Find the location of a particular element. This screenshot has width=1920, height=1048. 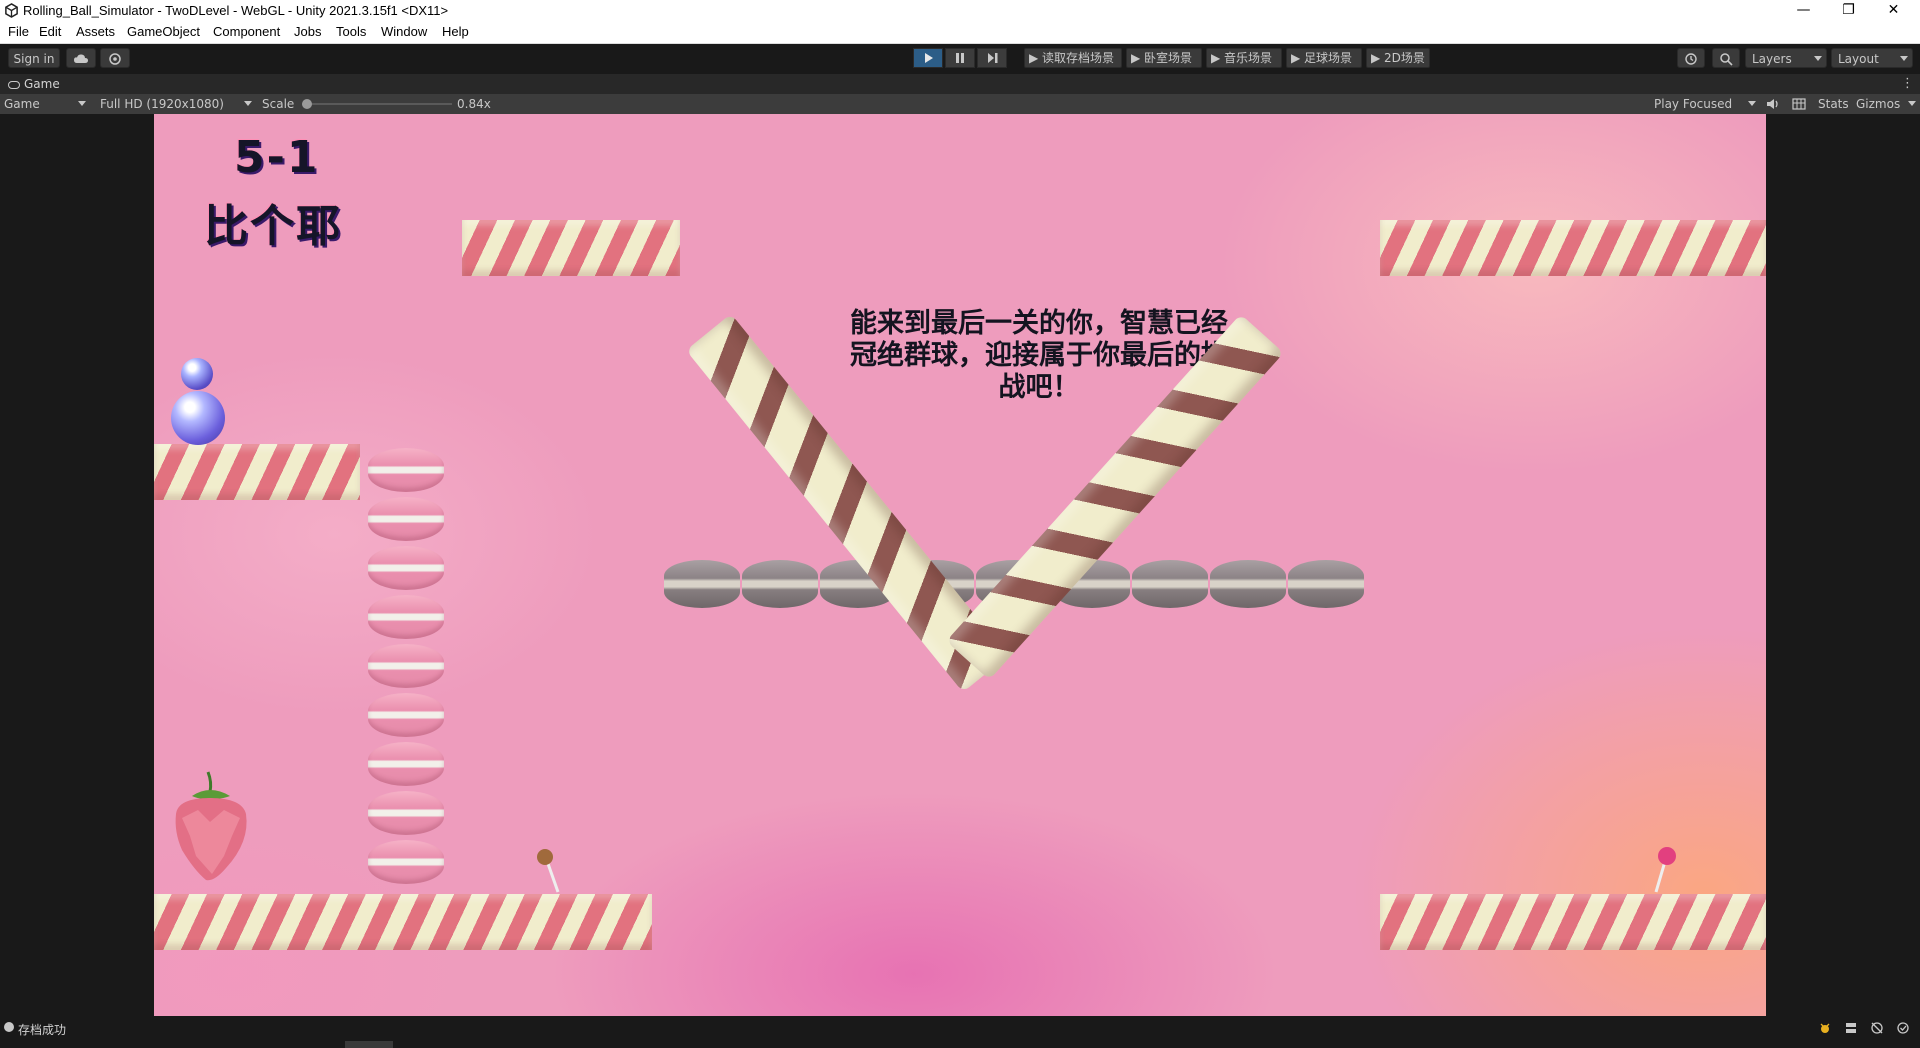

menu-file: File is located at coordinates (18, 31).